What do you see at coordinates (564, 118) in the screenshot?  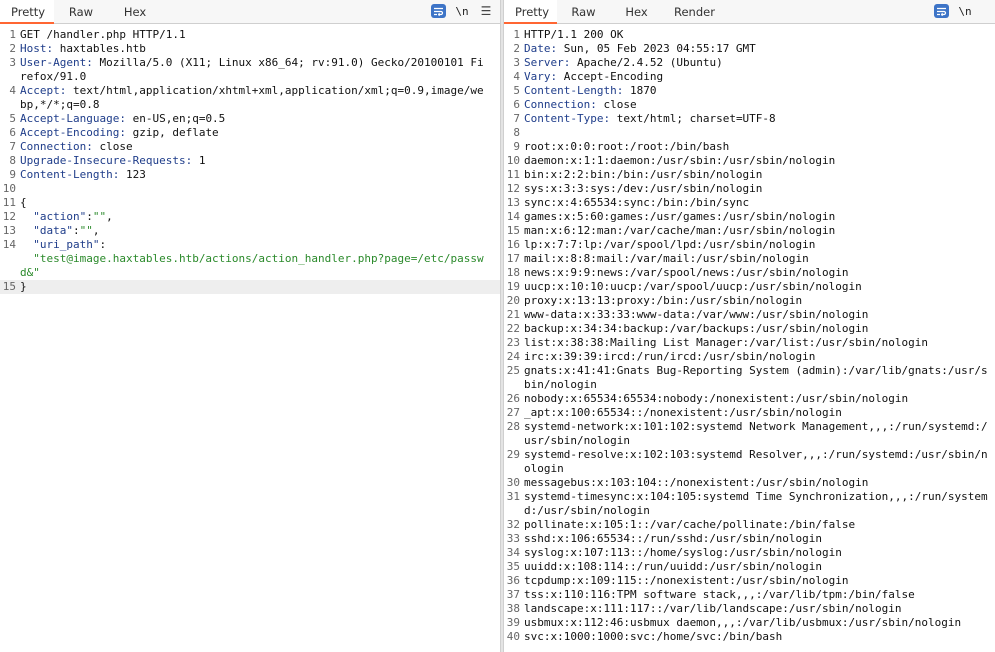 I see `header-name: Content-Type` at bounding box center [564, 118].